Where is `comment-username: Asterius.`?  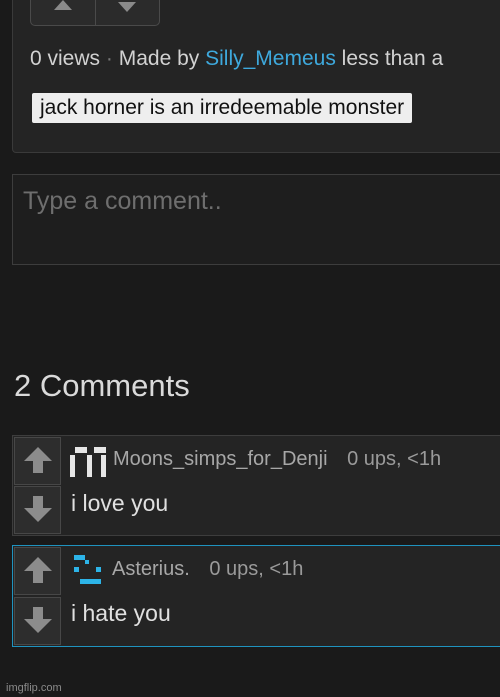
comment-username: Asterius. is located at coordinates (151, 569).